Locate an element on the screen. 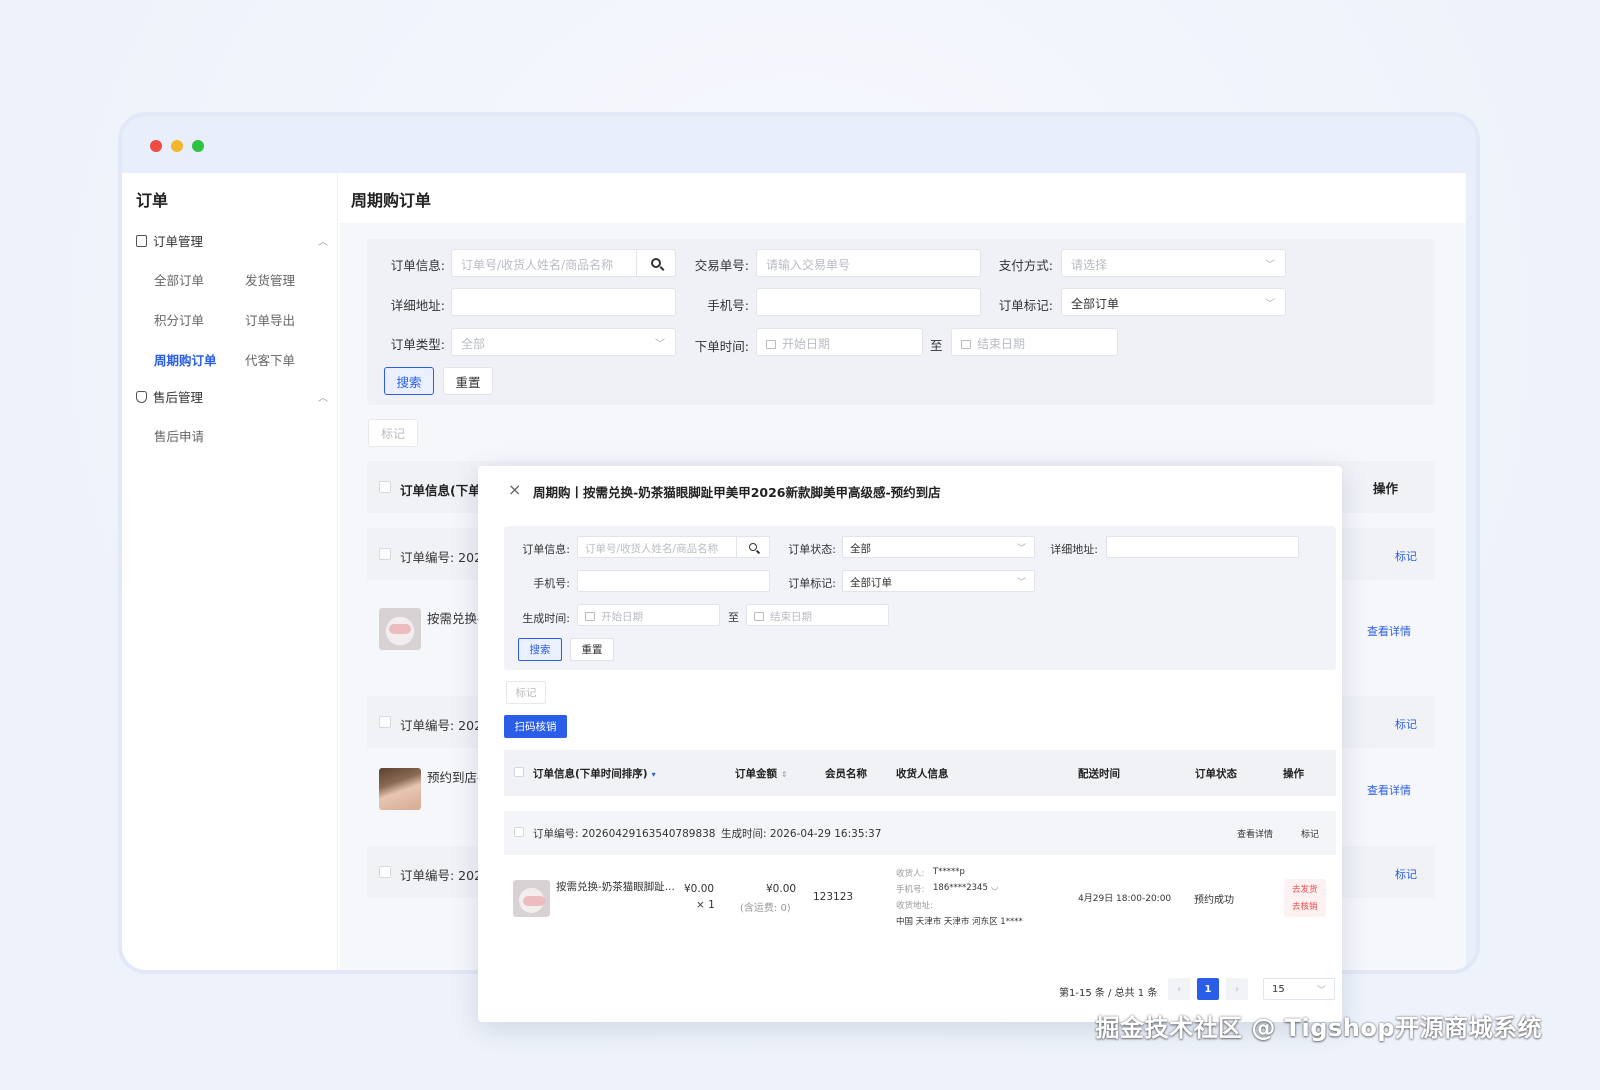 This screenshot has height=1090, width=1600. eye-icon: ◡ is located at coordinates (994, 887).